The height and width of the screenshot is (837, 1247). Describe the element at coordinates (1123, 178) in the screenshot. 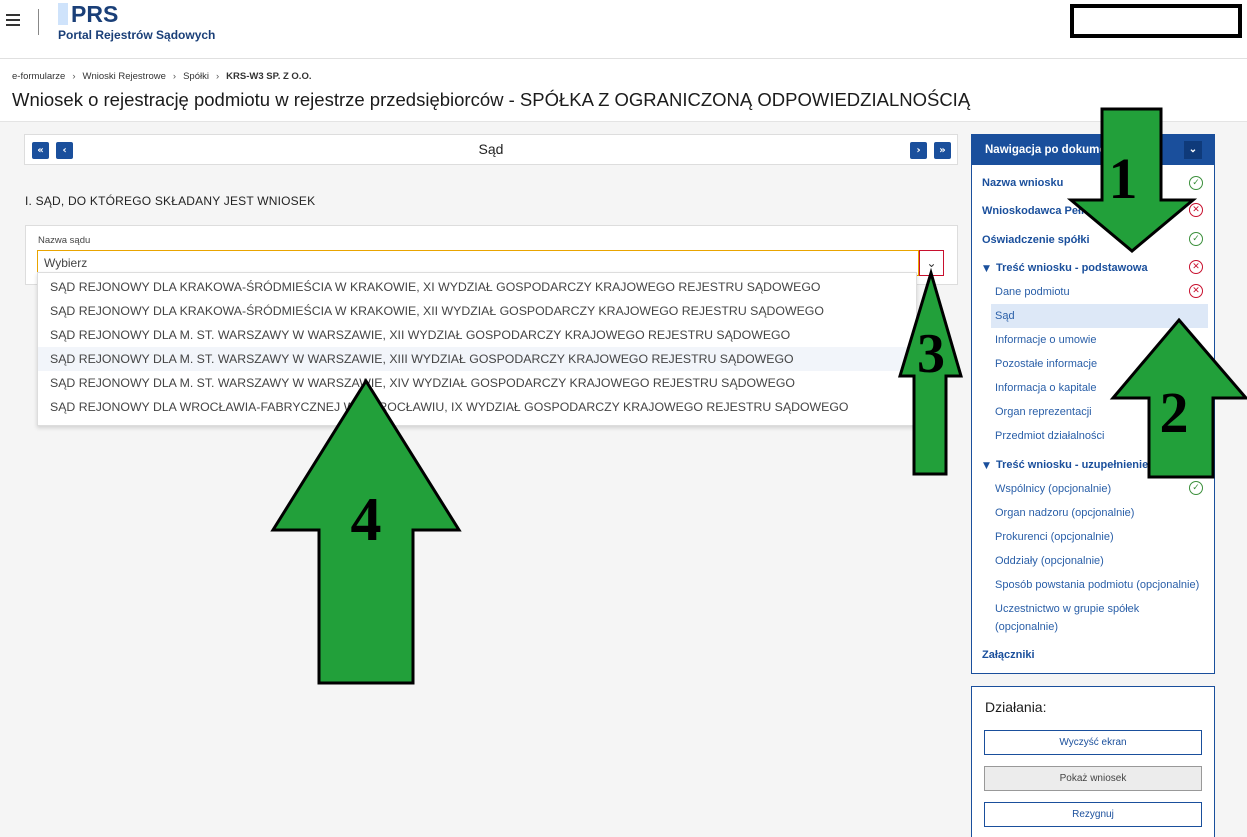

I see `annotation-label-1: 1` at that location.